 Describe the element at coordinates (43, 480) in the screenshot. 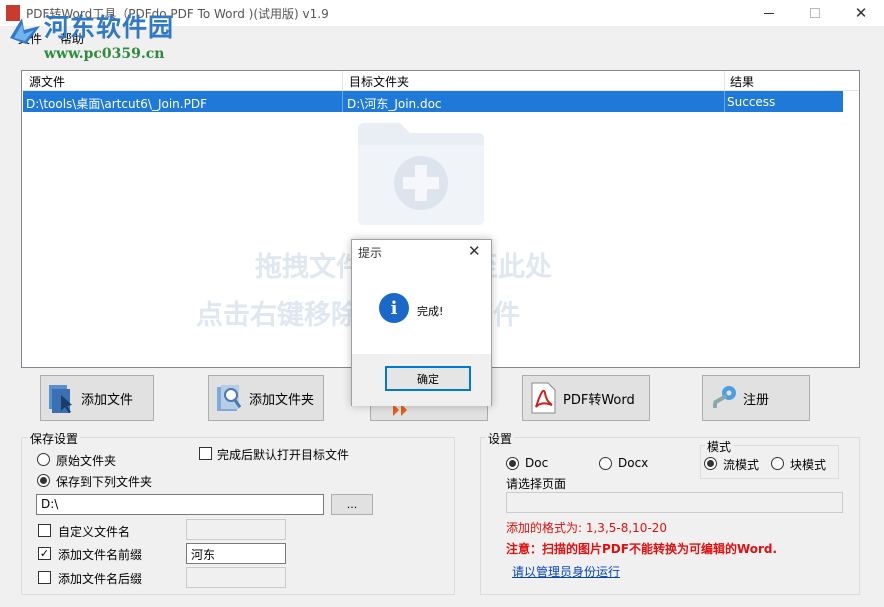

I see `save-to-folder-radio` at that location.